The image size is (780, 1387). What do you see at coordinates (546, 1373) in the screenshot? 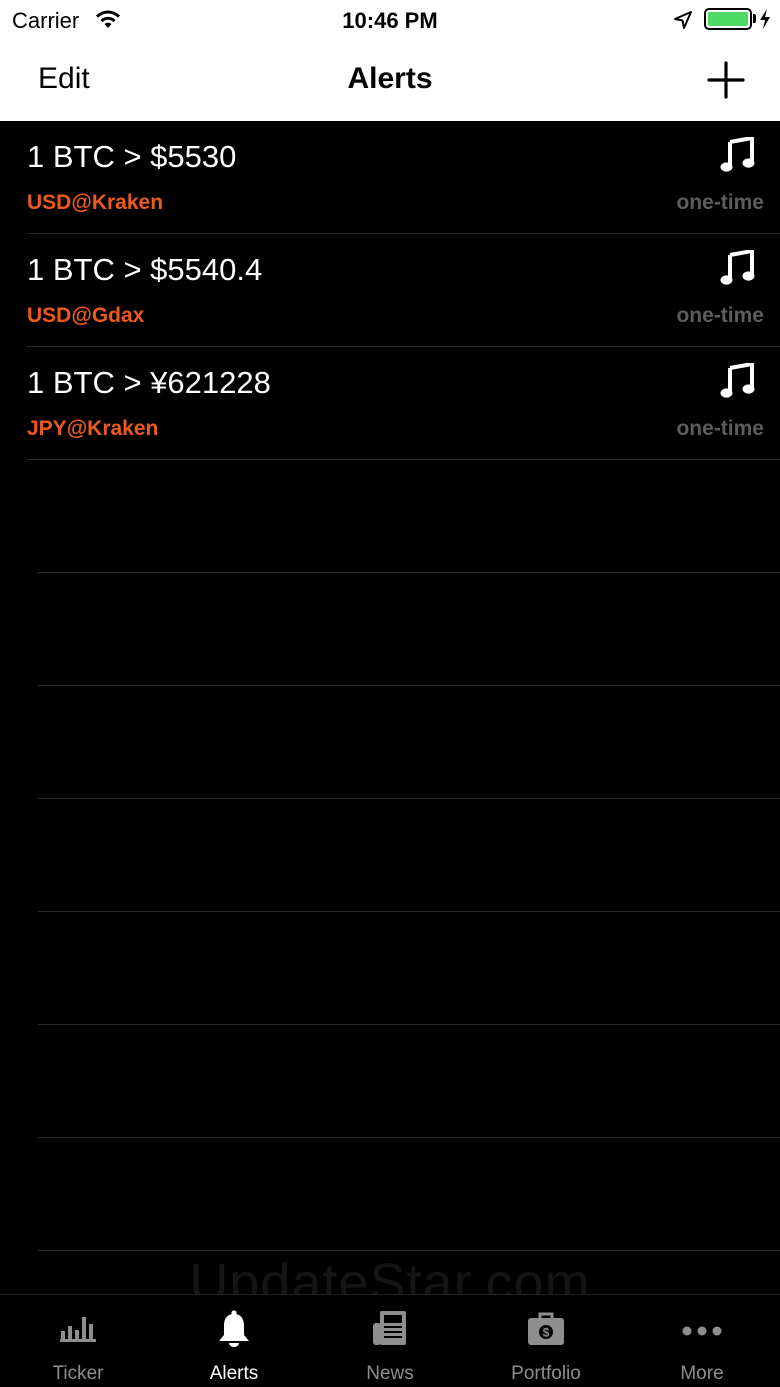
I see `tab-label: Portfolio` at bounding box center [546, 1373].